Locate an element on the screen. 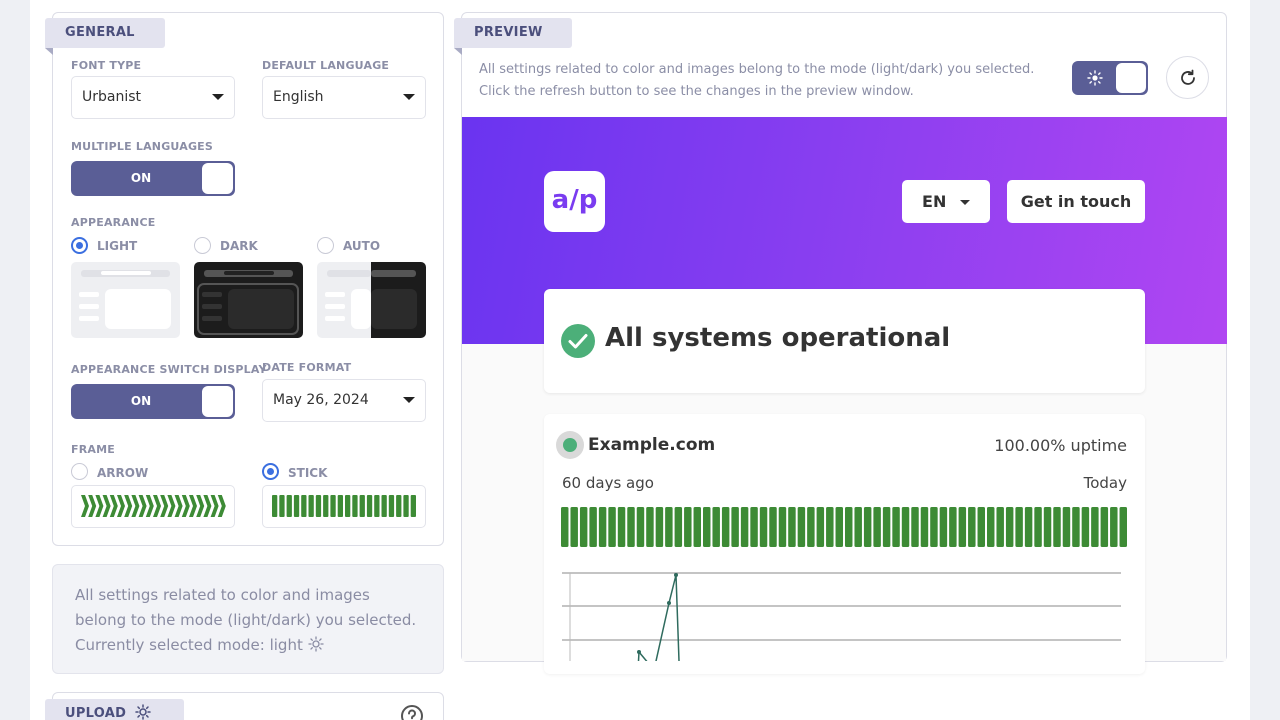 The image size is (1280, 720). toggle-knob is located at coordinates (1131, 78).